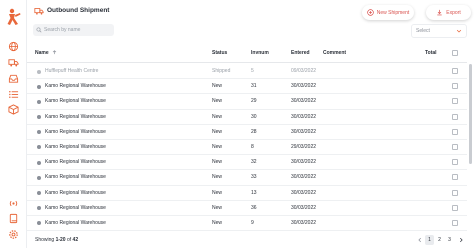 The height and width of the screenshot is (248, 474). Describe the element at coordinates (429, 240) in the screenshot. I see `page-button-1: 1` at that location.